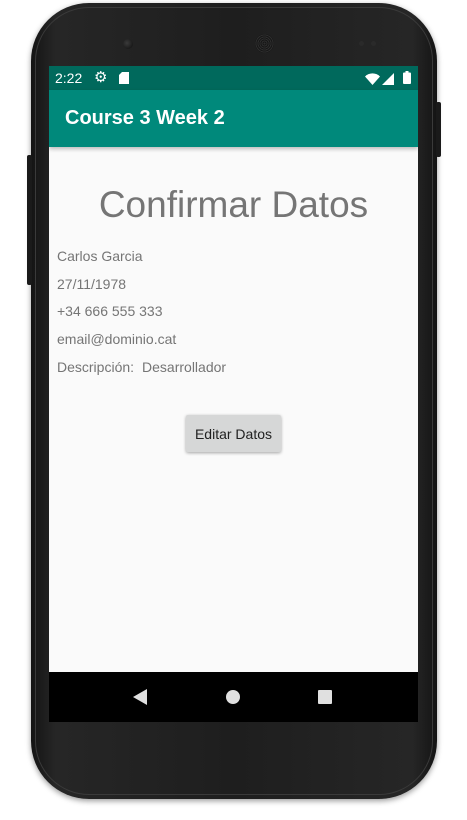 The width and height of the screenshot is (467, 820). I want to click on light-sensor, so click(373, 43).